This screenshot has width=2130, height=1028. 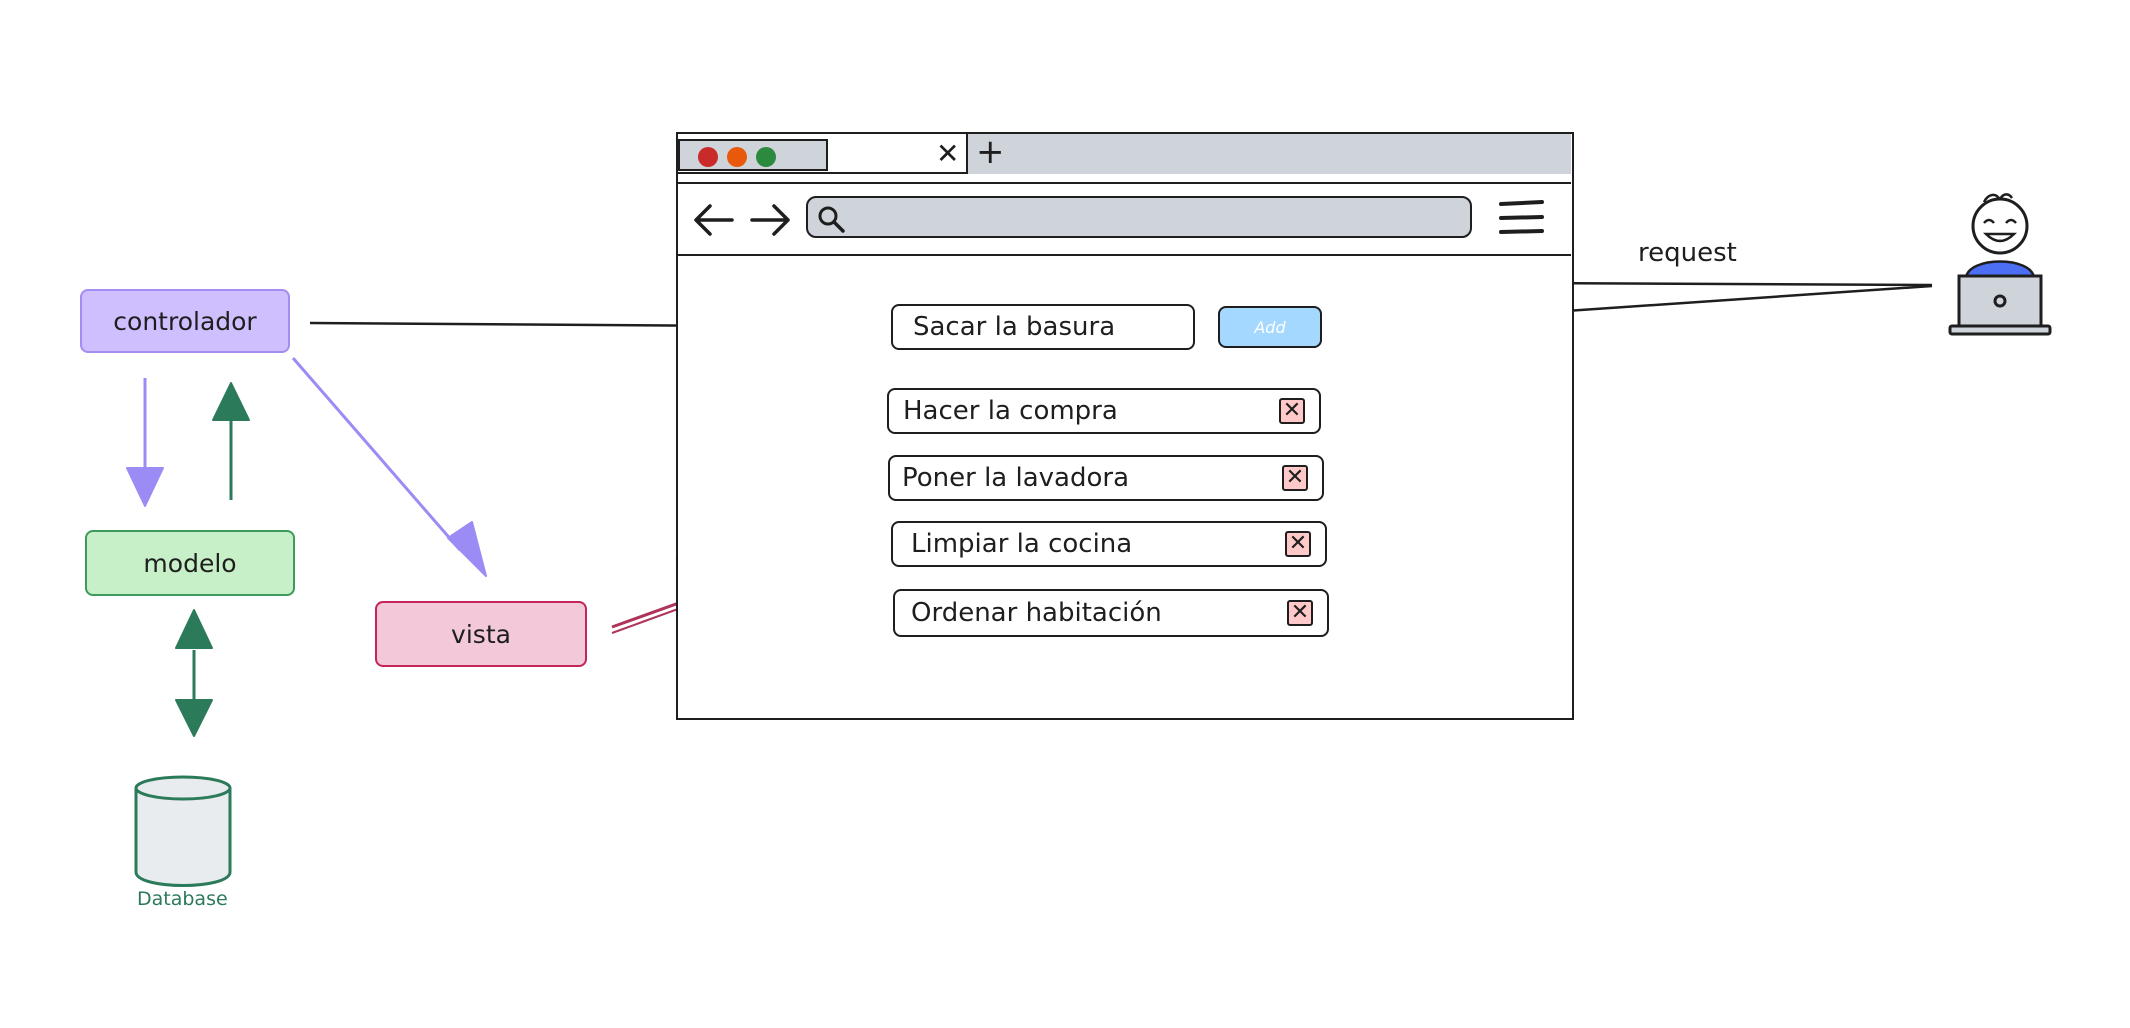 I want to click on task-item-label: Limpiar la cocina, so click(x=1022, y=544).